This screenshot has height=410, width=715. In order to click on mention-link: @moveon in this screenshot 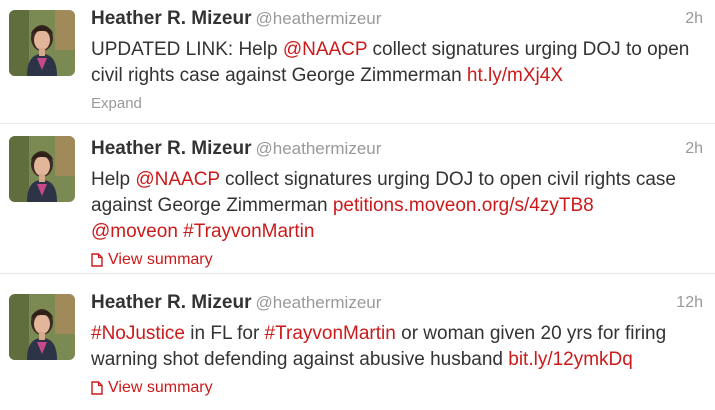, I will do `click(134, 231)`.